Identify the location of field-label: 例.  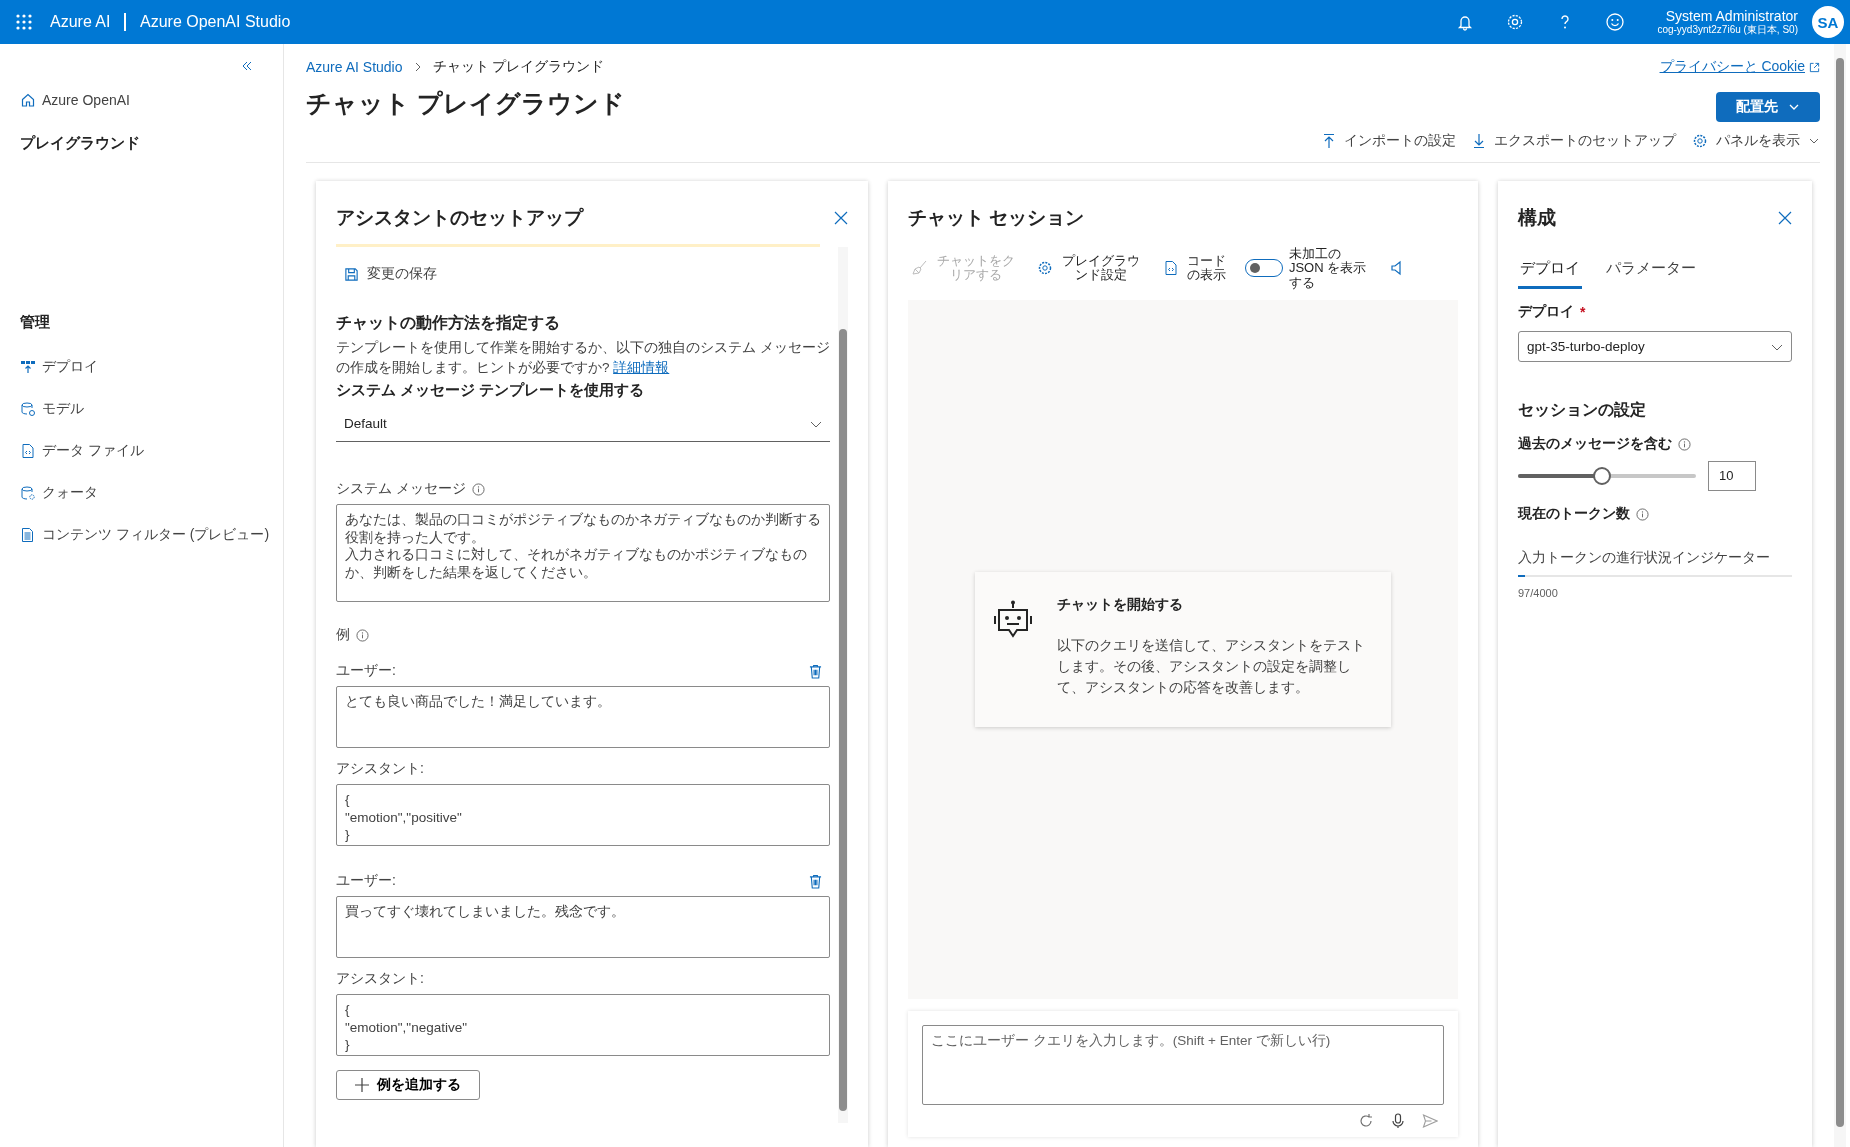
(343, 635).